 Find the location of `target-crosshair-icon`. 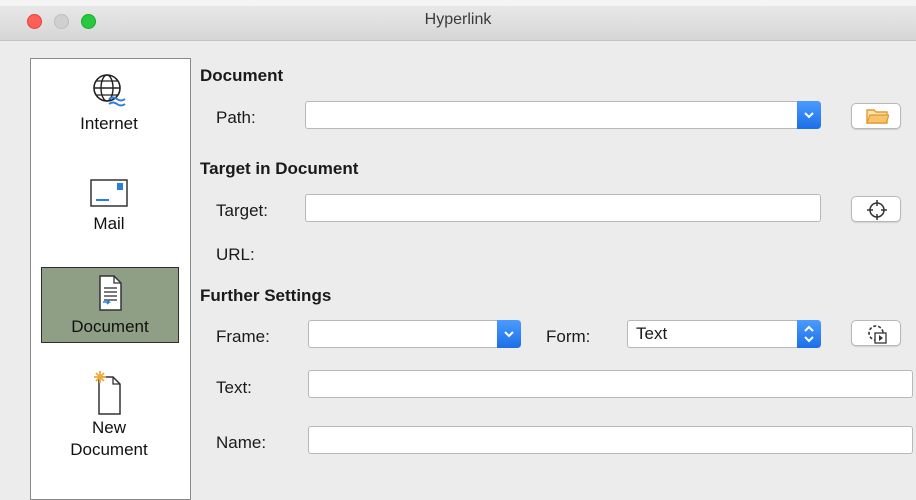

target-crosshair-icon is located at coordinates (877, 210).